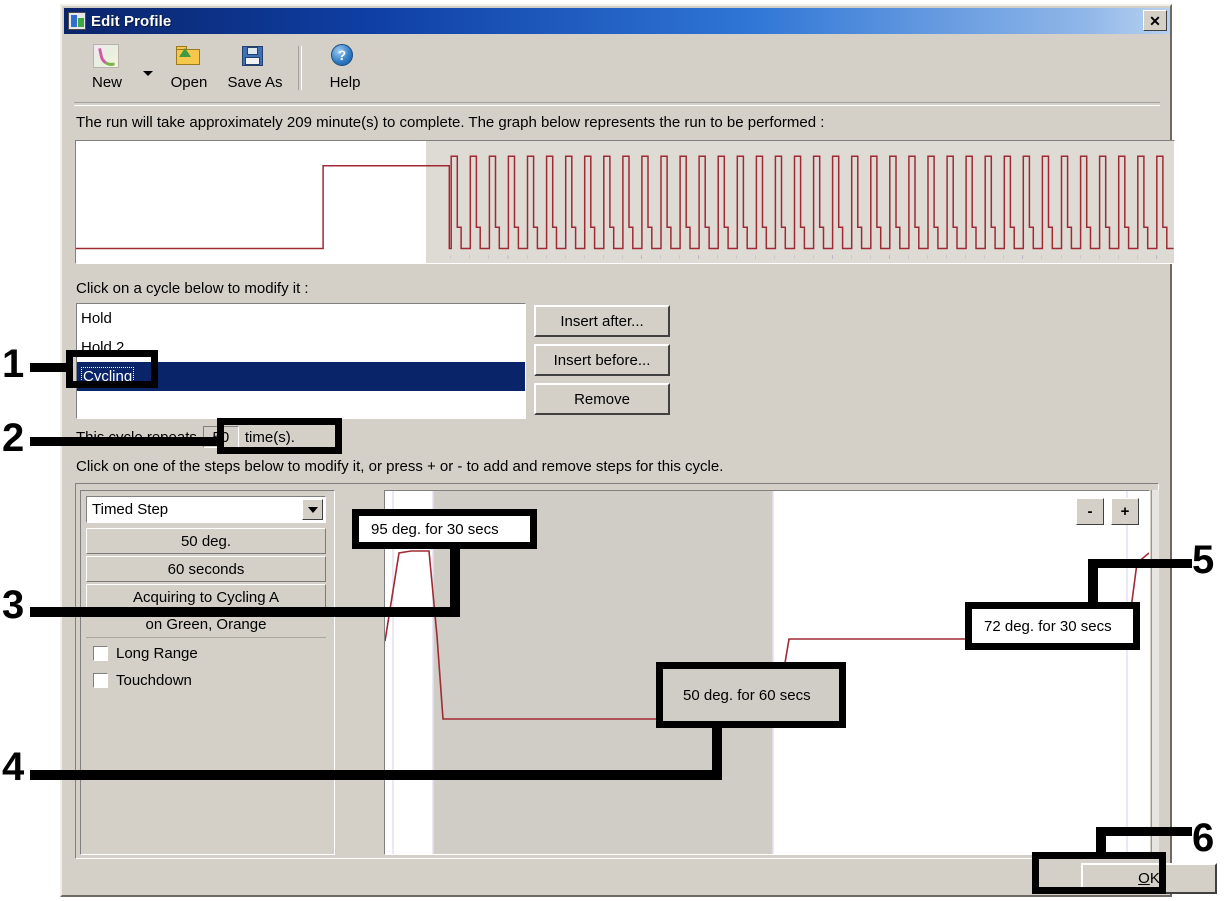 This screenshot has width=1226, height=901. I want to click on toolbar-separator, so click(300, 68).